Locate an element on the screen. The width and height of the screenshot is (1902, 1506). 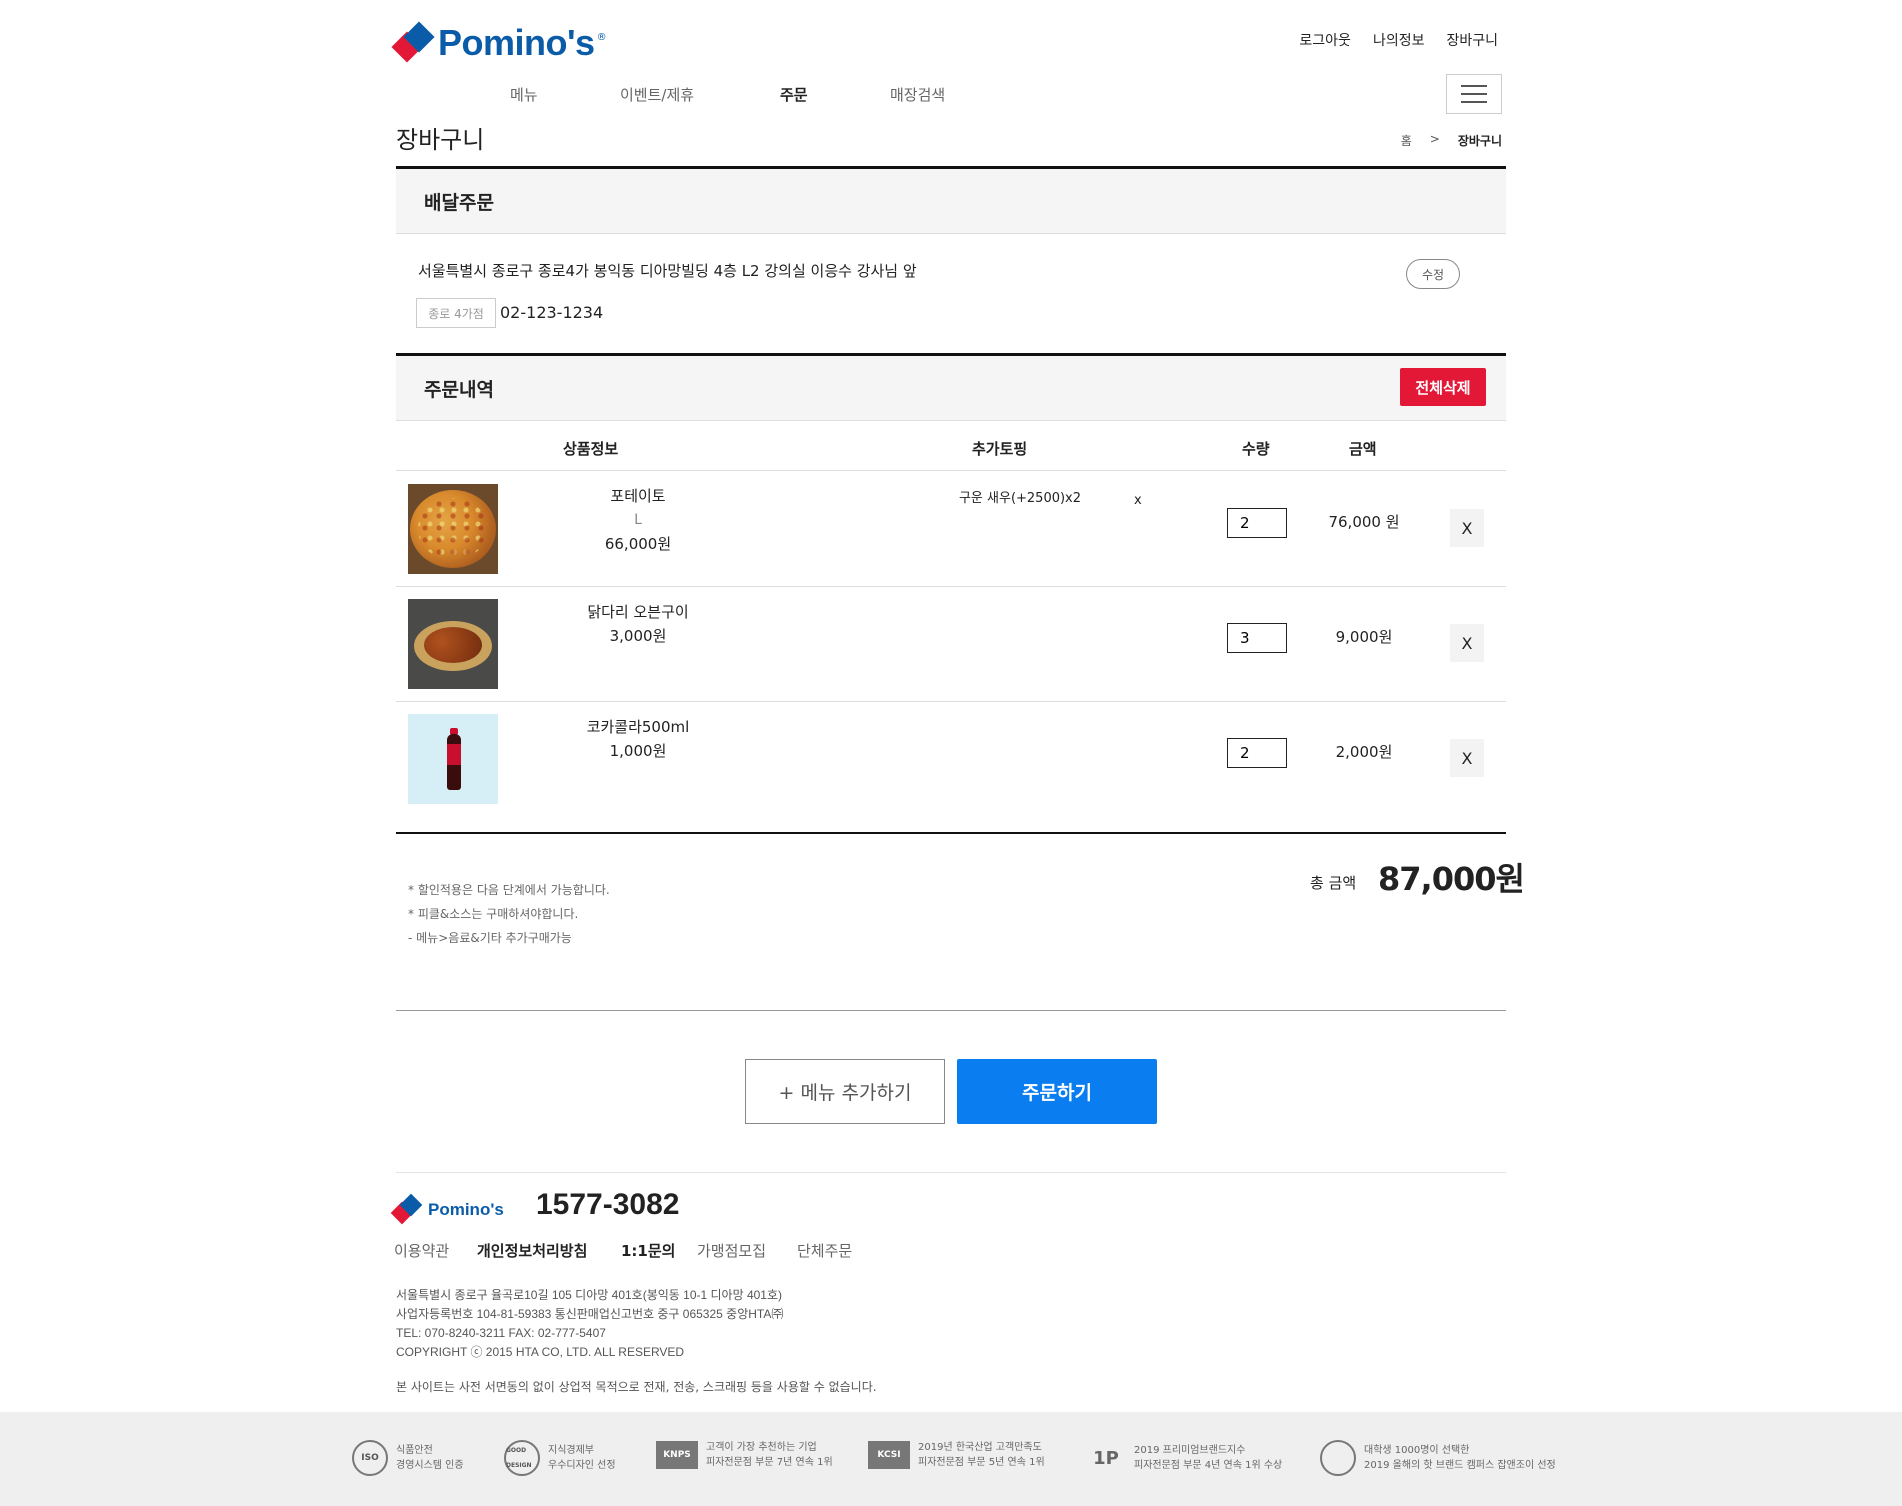
product-price: 66,000원 is located at coordinates (638, 544).